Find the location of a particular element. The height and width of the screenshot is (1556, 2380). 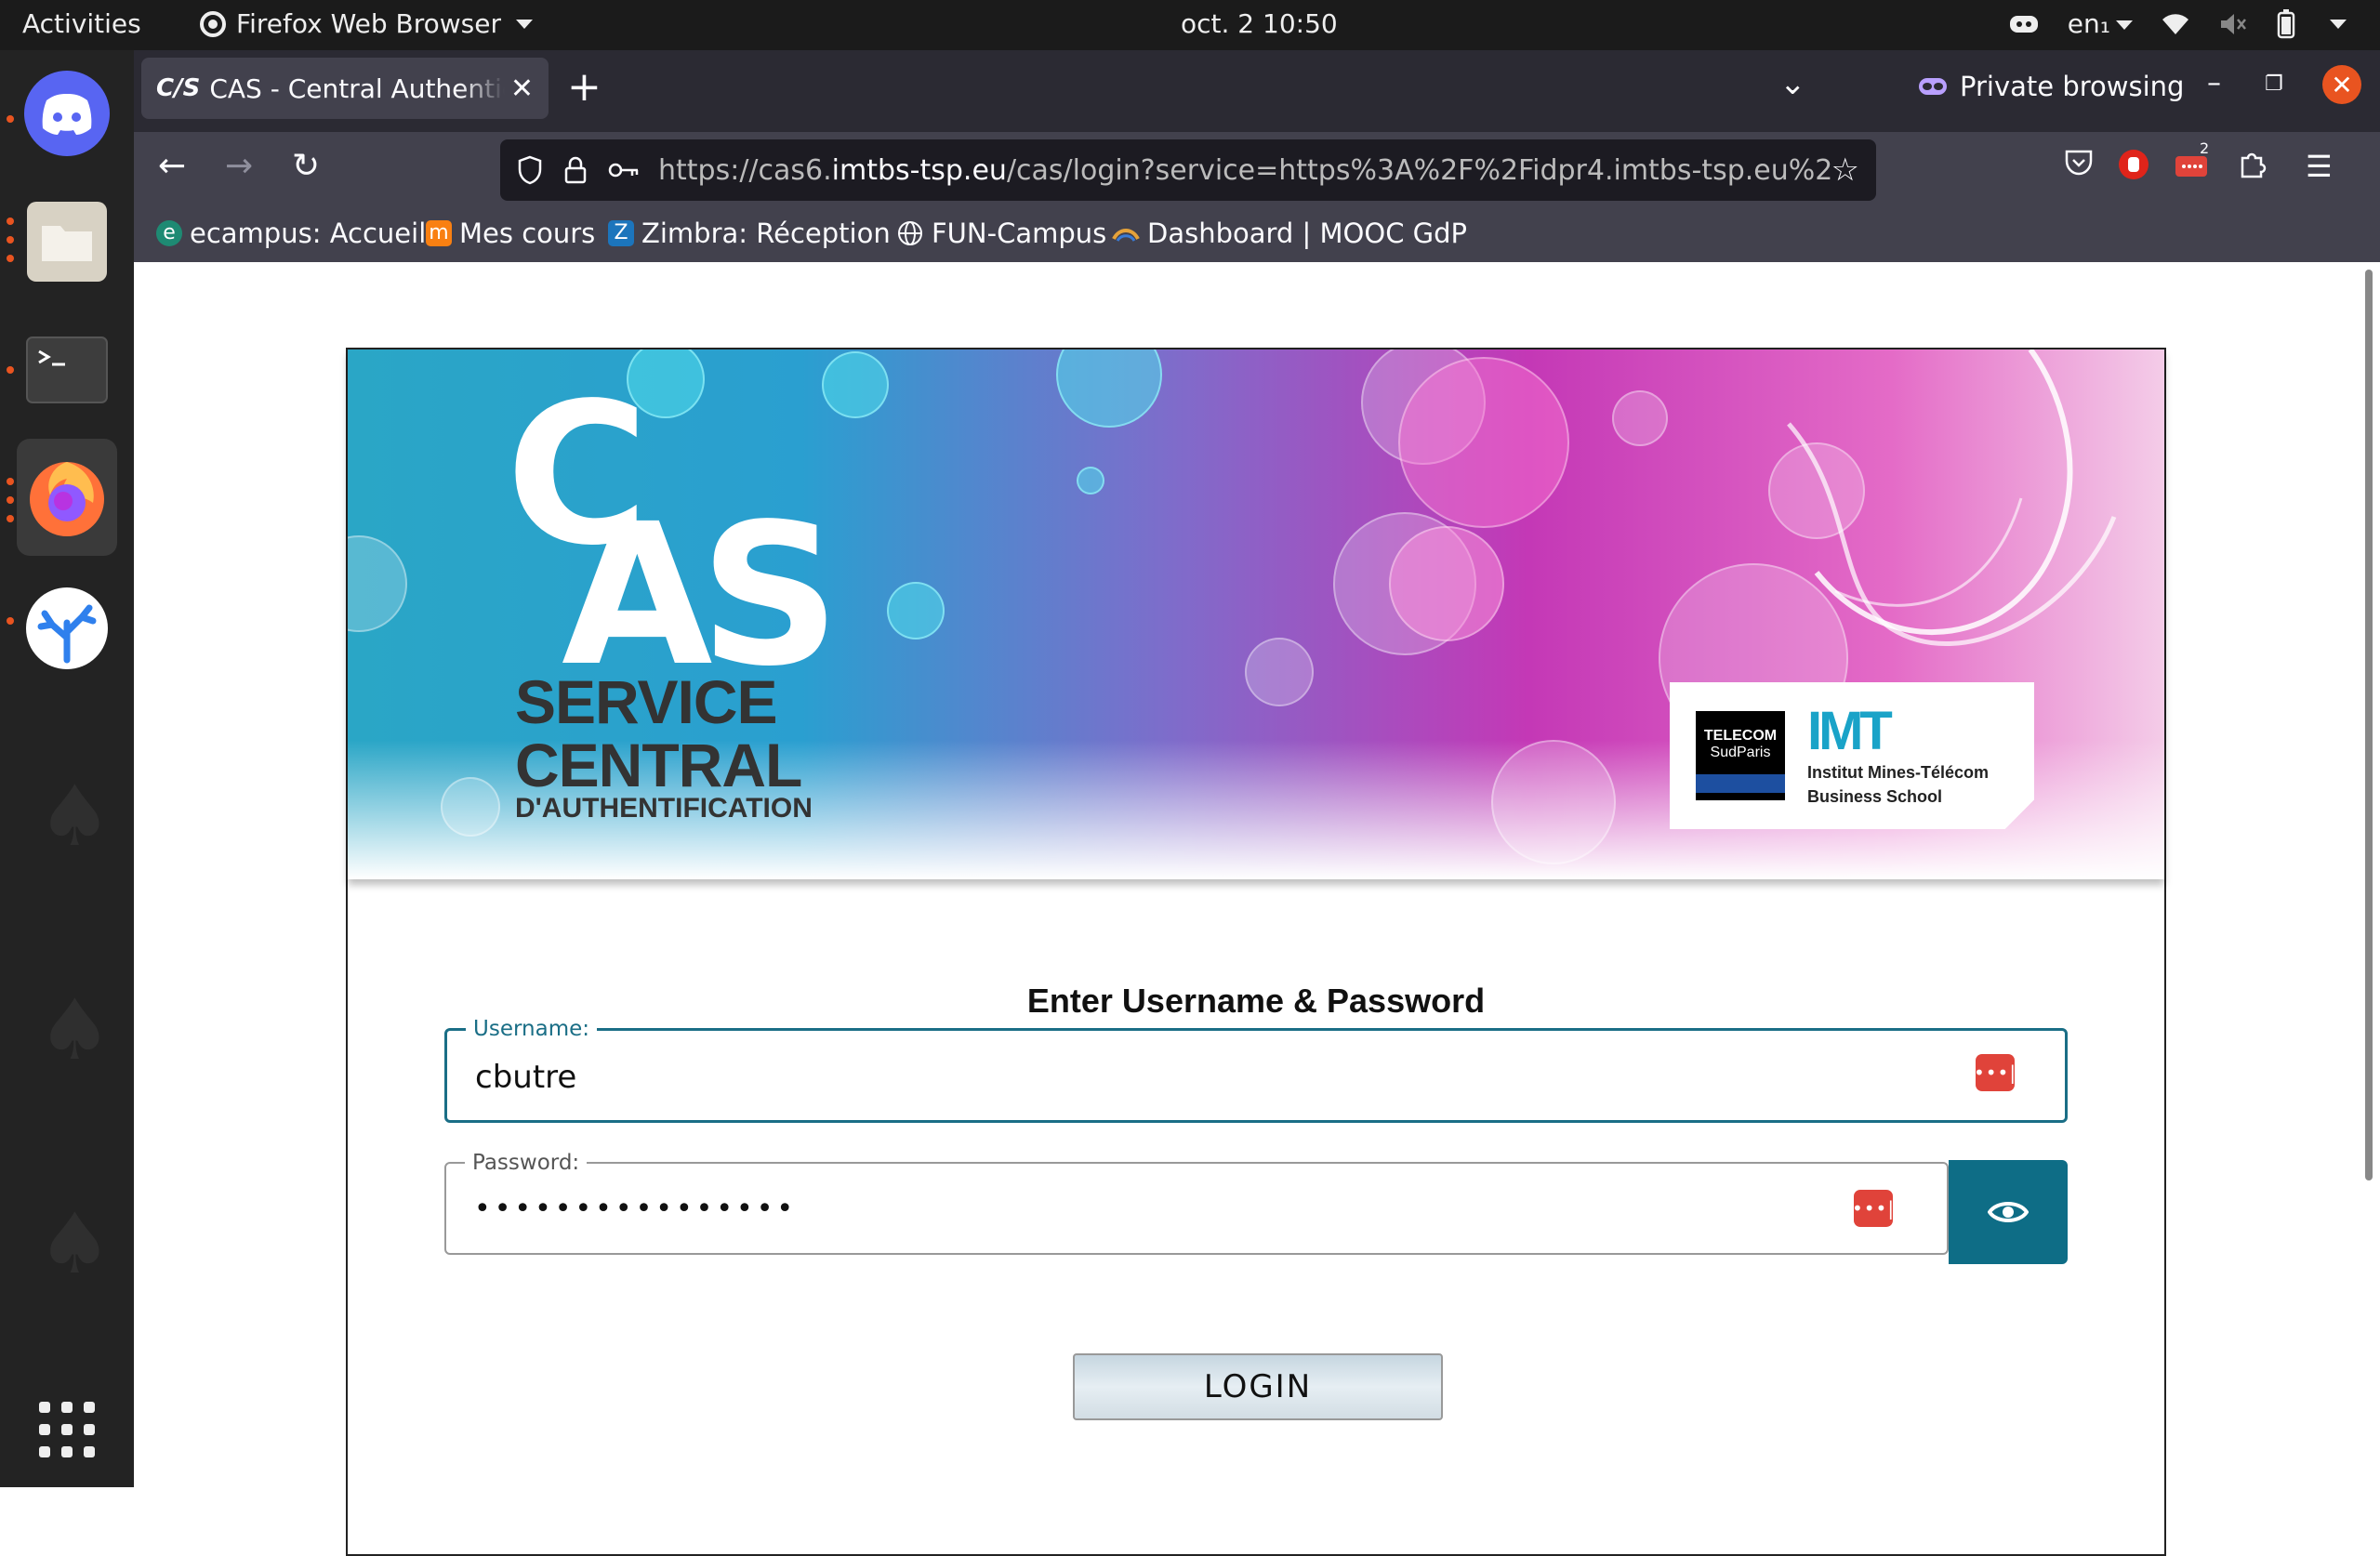

bookmark-mes-cours: m Mes cours is located at coordinates (510, 233).